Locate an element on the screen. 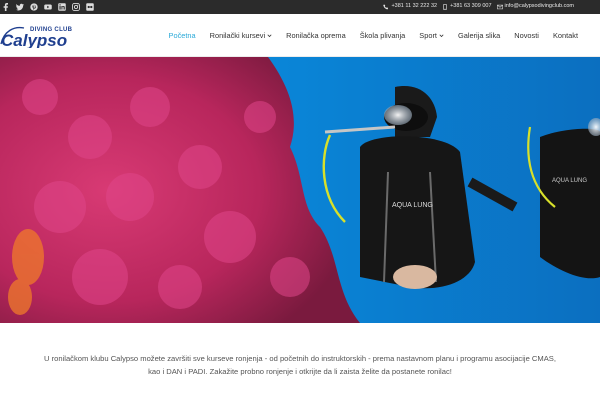 The height and width of the screenshot is (400, 600). nav-item-pocetna: Početna is located at coordinates (182, 35).